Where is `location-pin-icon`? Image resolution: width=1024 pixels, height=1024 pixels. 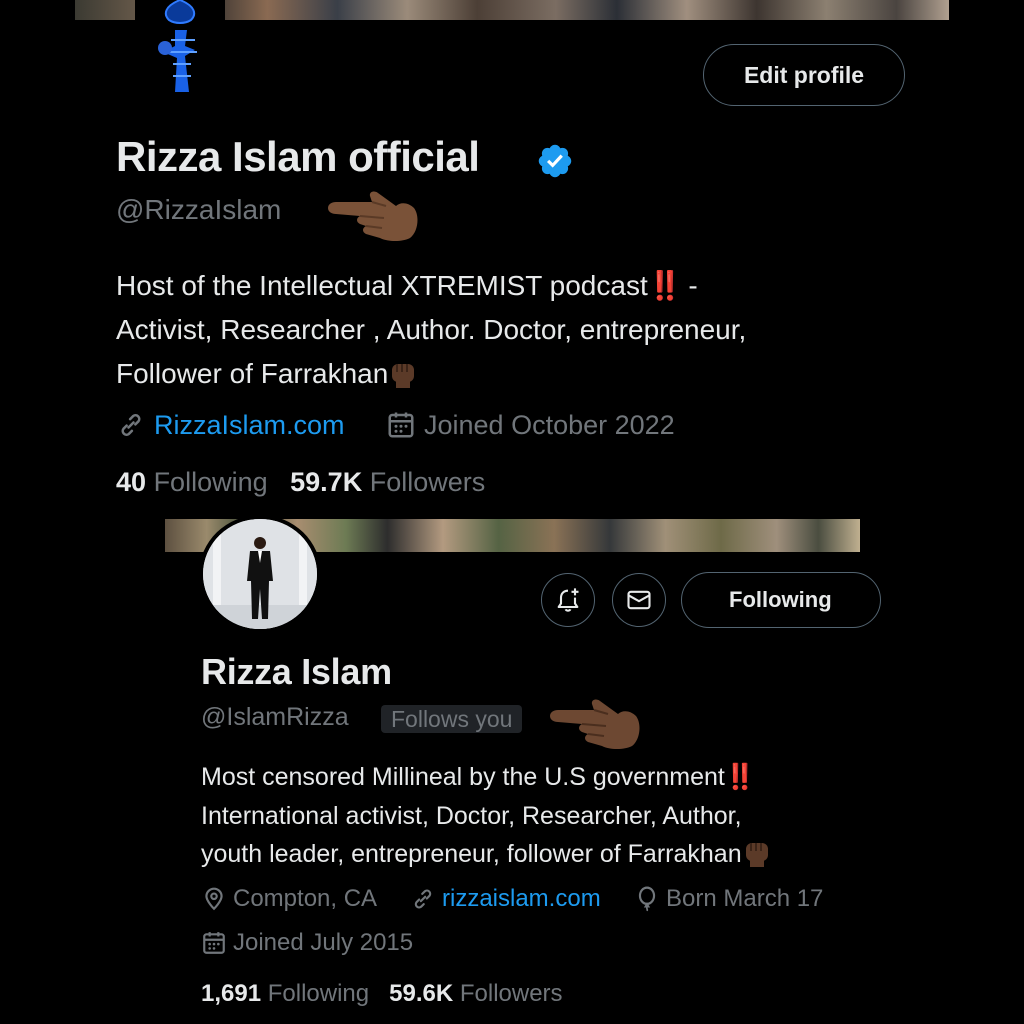
location-pin-icon is located at coordinates (214, 899).